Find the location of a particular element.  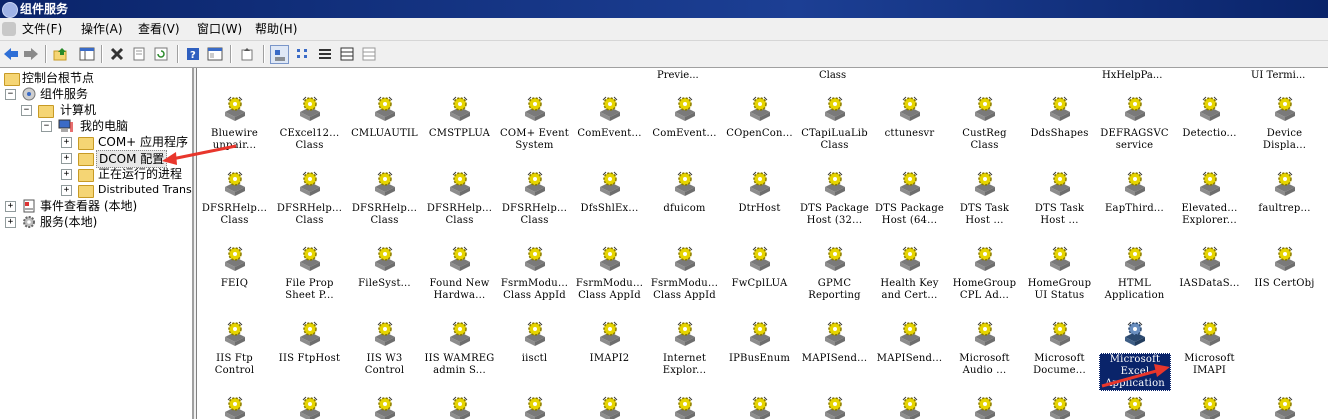

dcom-object-item: CTapiLuaLib Class is located at coordinates (834, 129).